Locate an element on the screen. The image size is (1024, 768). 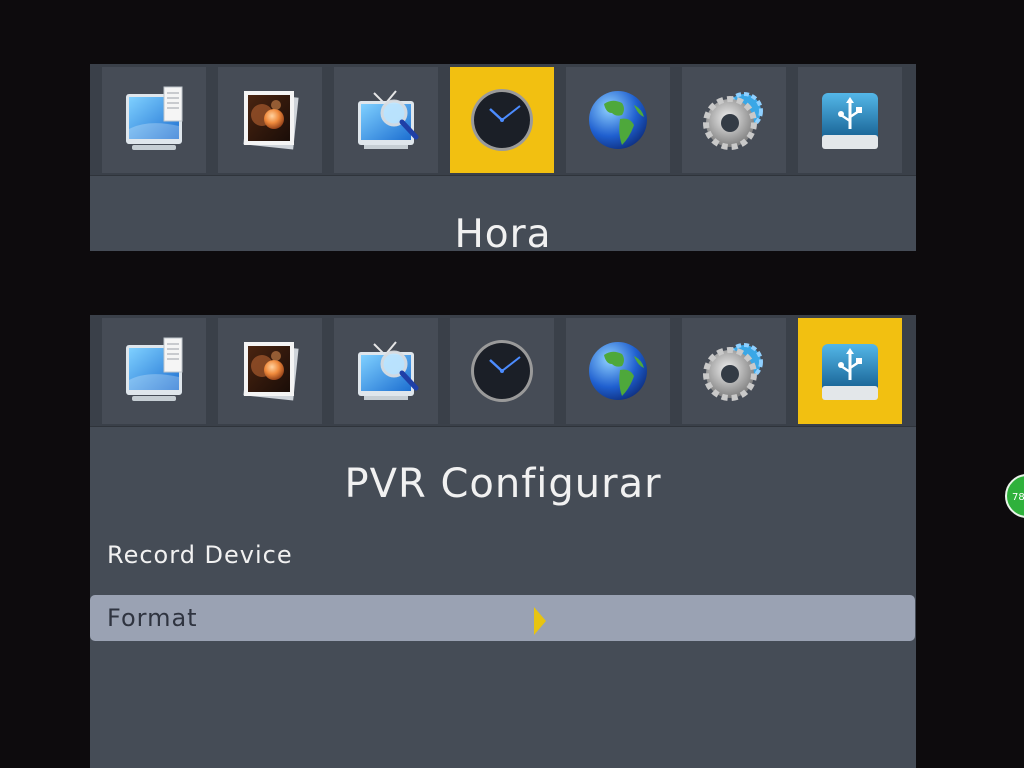
bottom-tile-clock is located at coordinates (502, 371).